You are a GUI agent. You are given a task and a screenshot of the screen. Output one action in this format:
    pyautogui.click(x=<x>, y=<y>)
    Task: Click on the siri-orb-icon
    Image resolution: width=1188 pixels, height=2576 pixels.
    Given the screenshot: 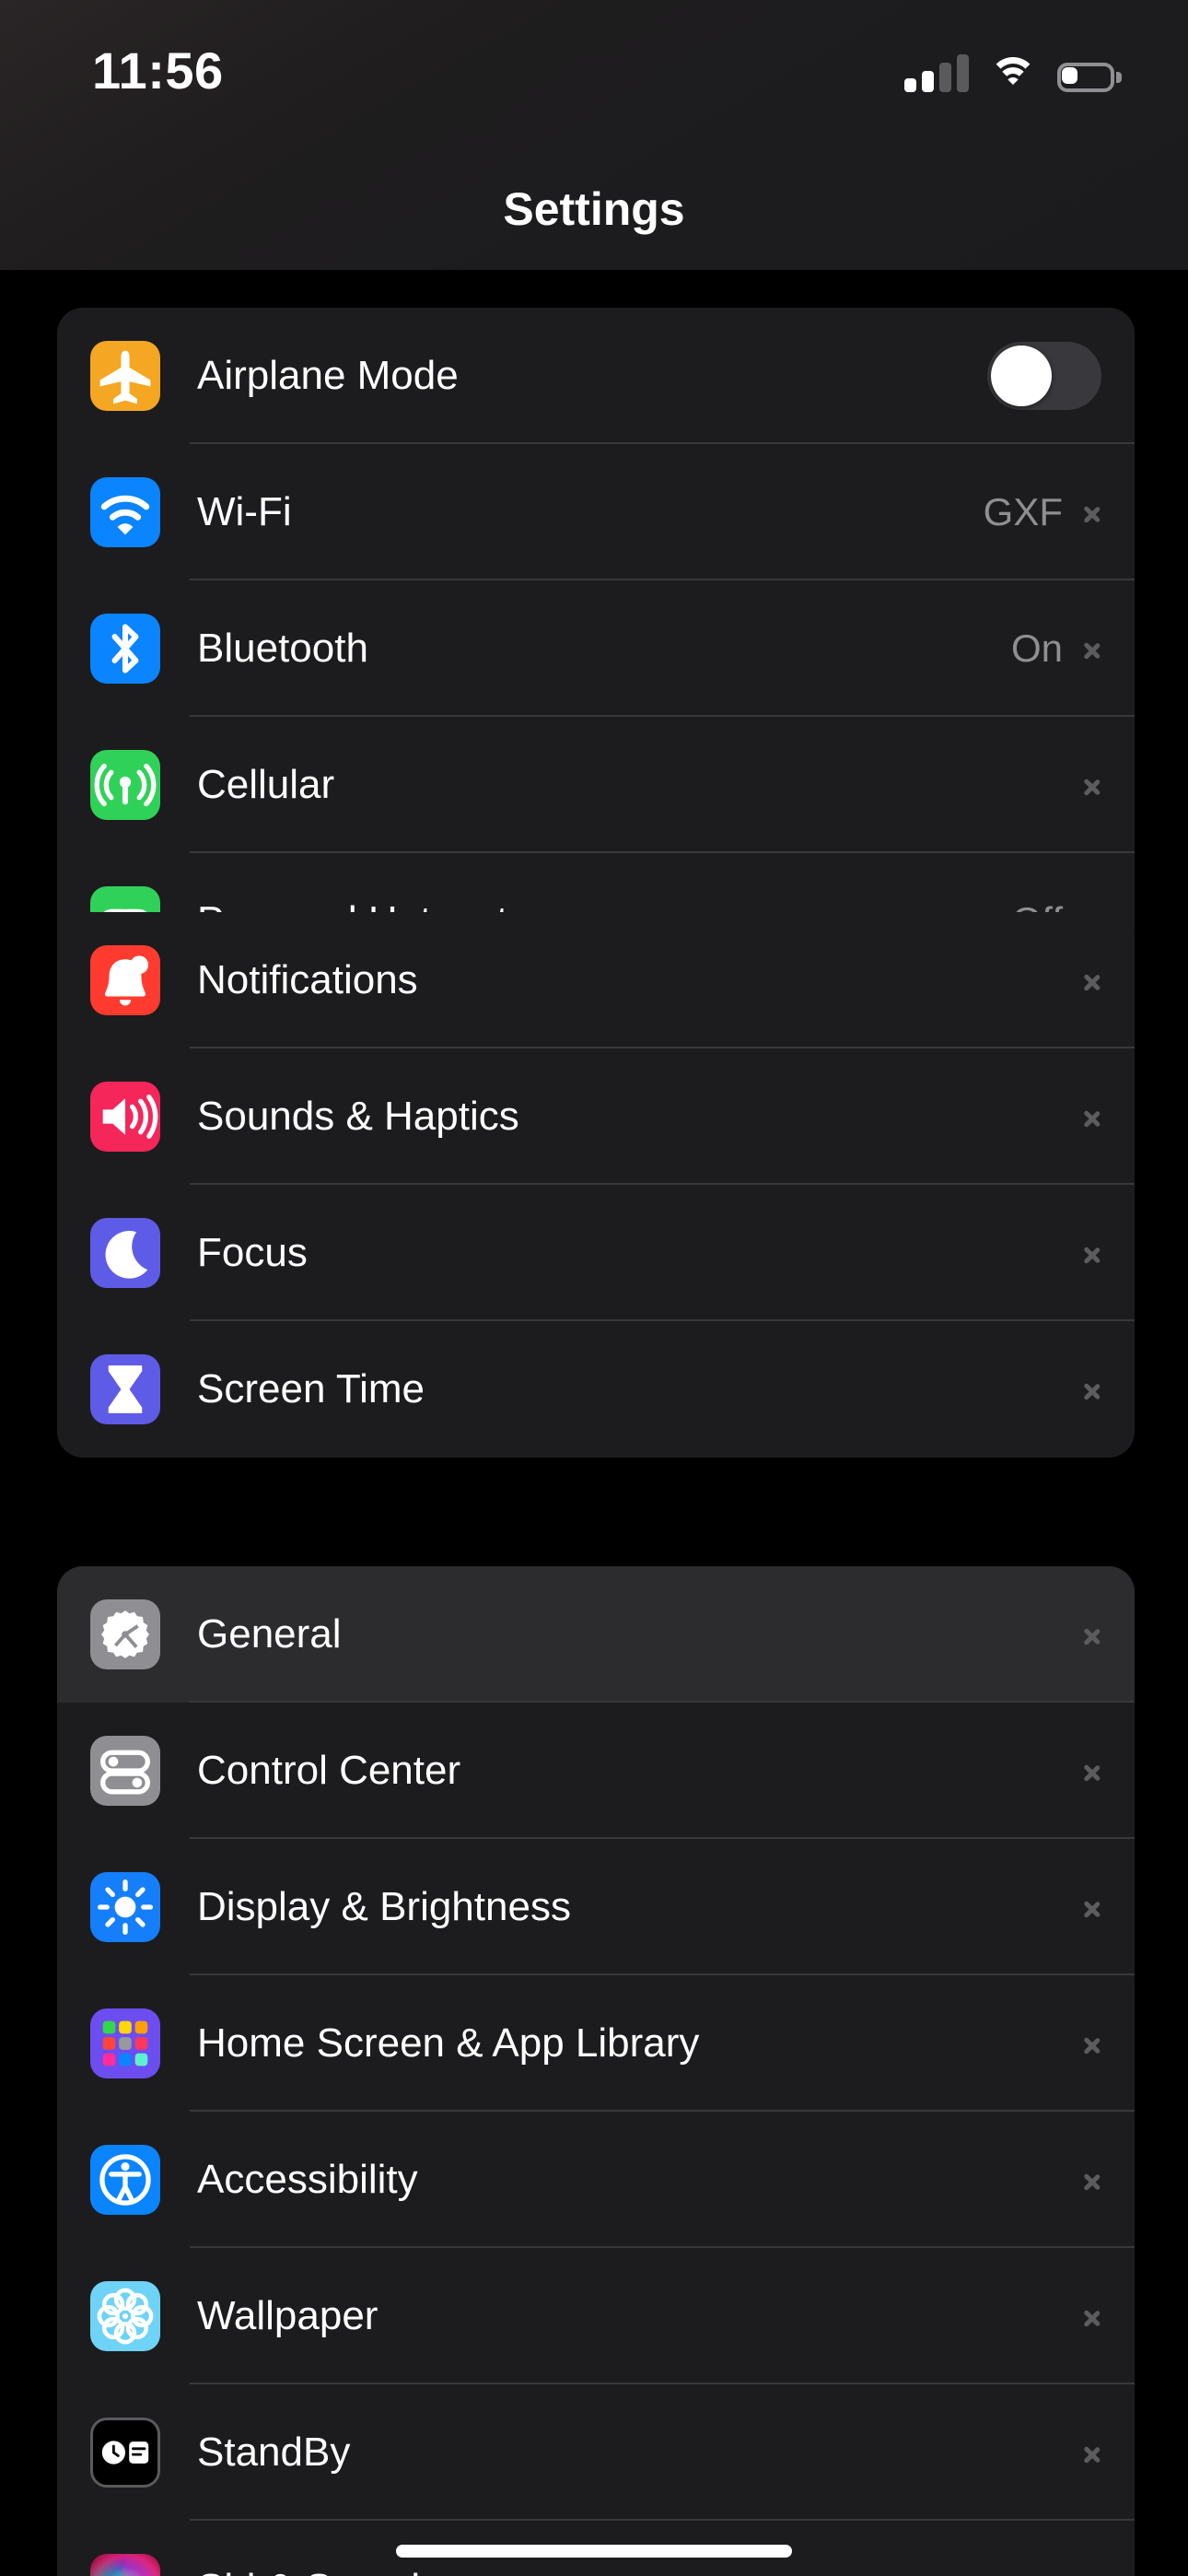 What is the action you would take?
    pyautogui.click(x=125, y=2565)
    